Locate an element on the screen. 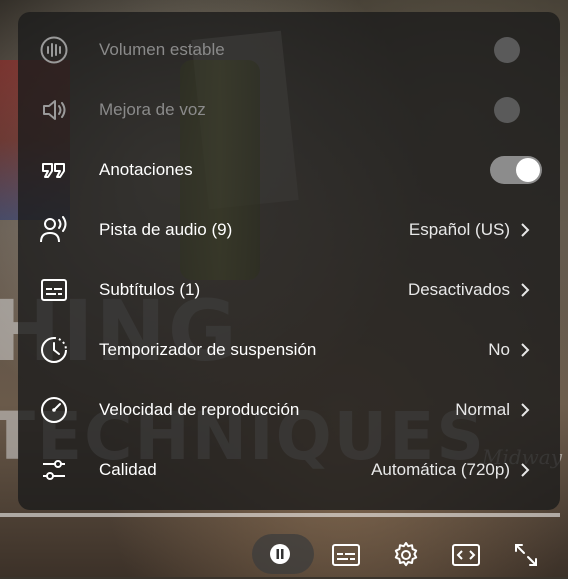  pause-toggle-pill is located at coordinates (283, 554).